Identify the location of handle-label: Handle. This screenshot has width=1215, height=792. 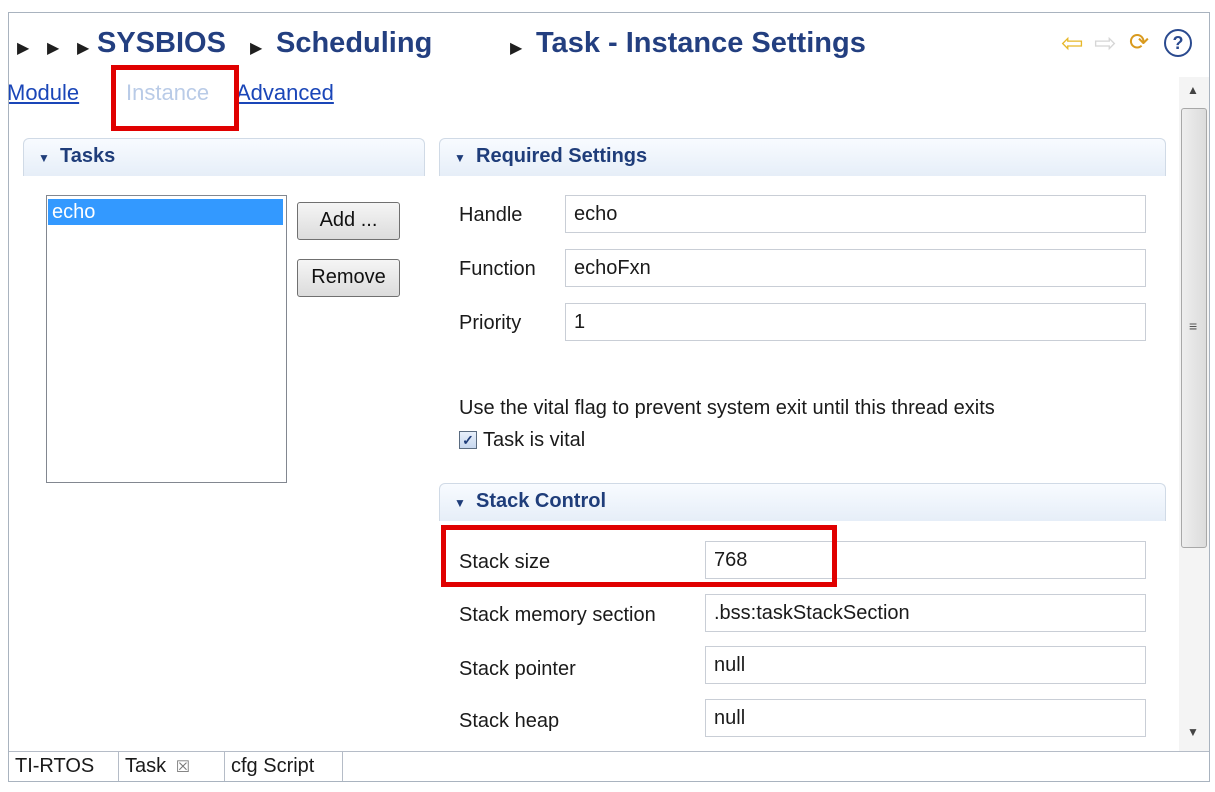
(491, 215).